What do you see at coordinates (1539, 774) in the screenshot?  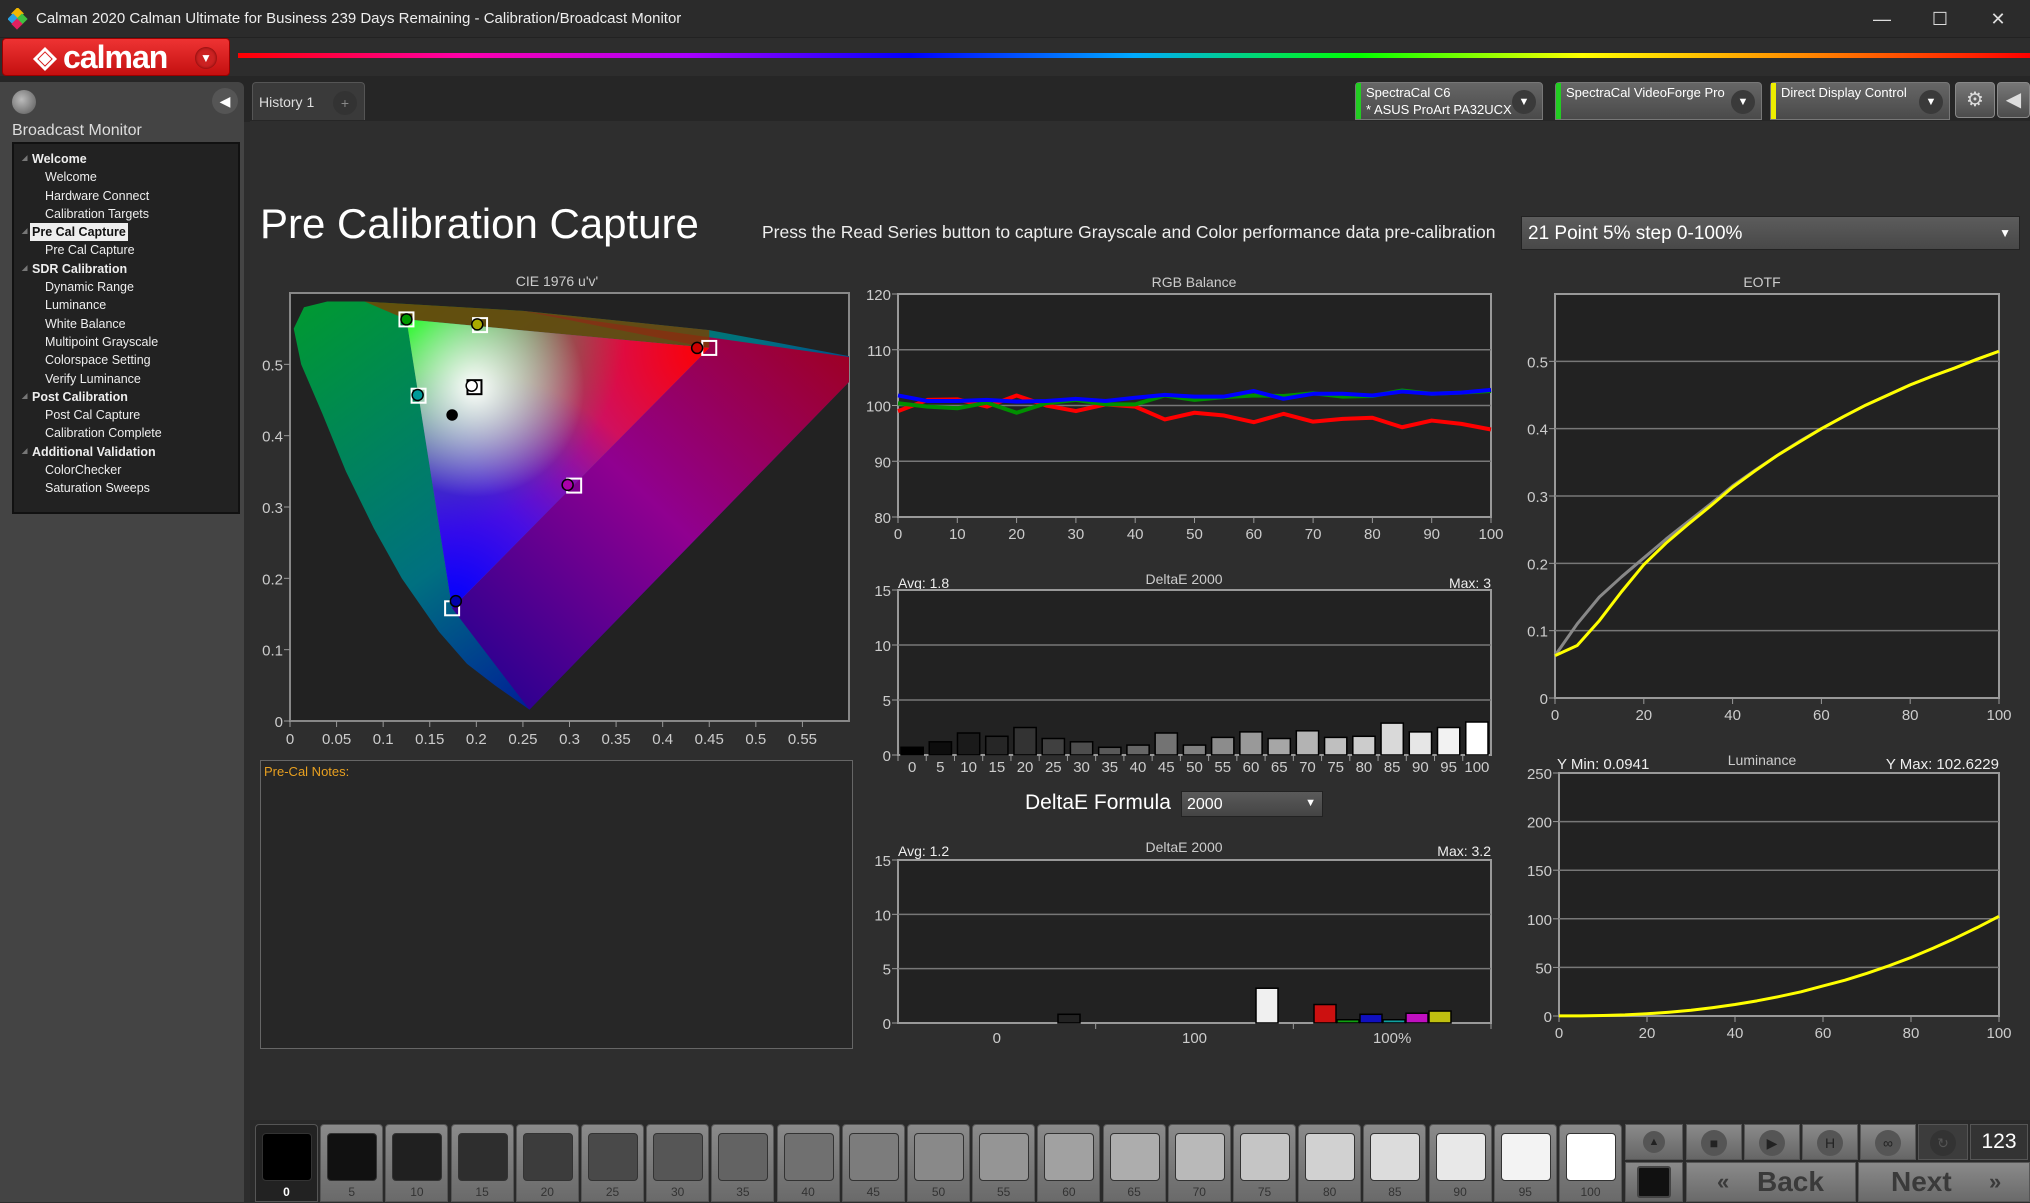 I see `y-tick-label: 250` at bounding box center [1539, 774].